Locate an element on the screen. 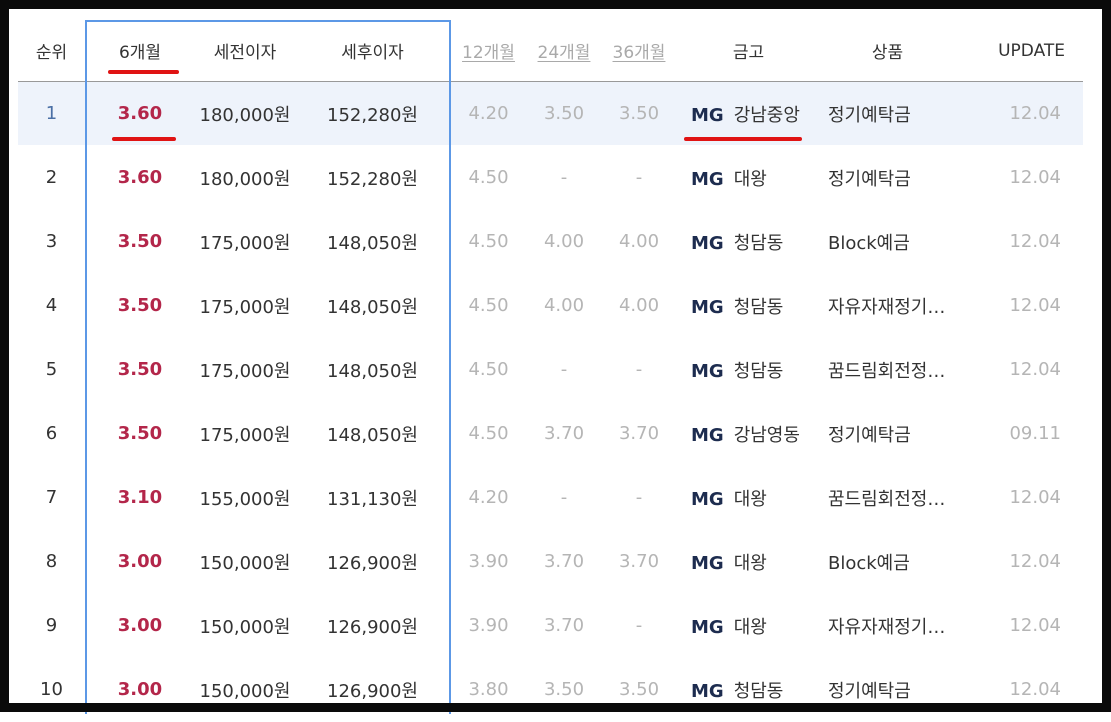  rank-cell: 8 is located at coordinates (51, 561).